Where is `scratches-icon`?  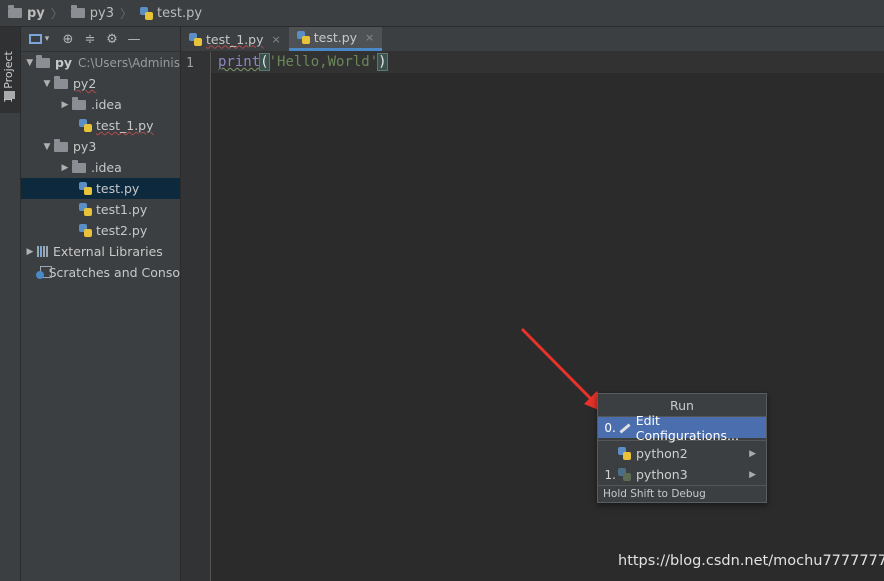 scratches-icon is located at coordinates (43, 272).